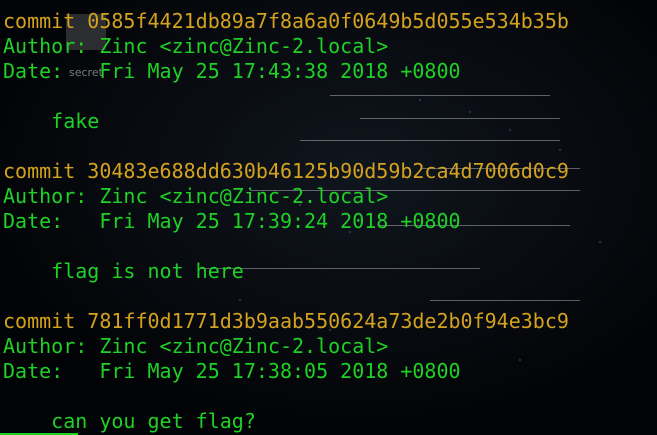 The image size is (657, 435). I want to click on meta-line: Date: Fri May 25 17:38:05 2018 +0800, so click(232, 371).